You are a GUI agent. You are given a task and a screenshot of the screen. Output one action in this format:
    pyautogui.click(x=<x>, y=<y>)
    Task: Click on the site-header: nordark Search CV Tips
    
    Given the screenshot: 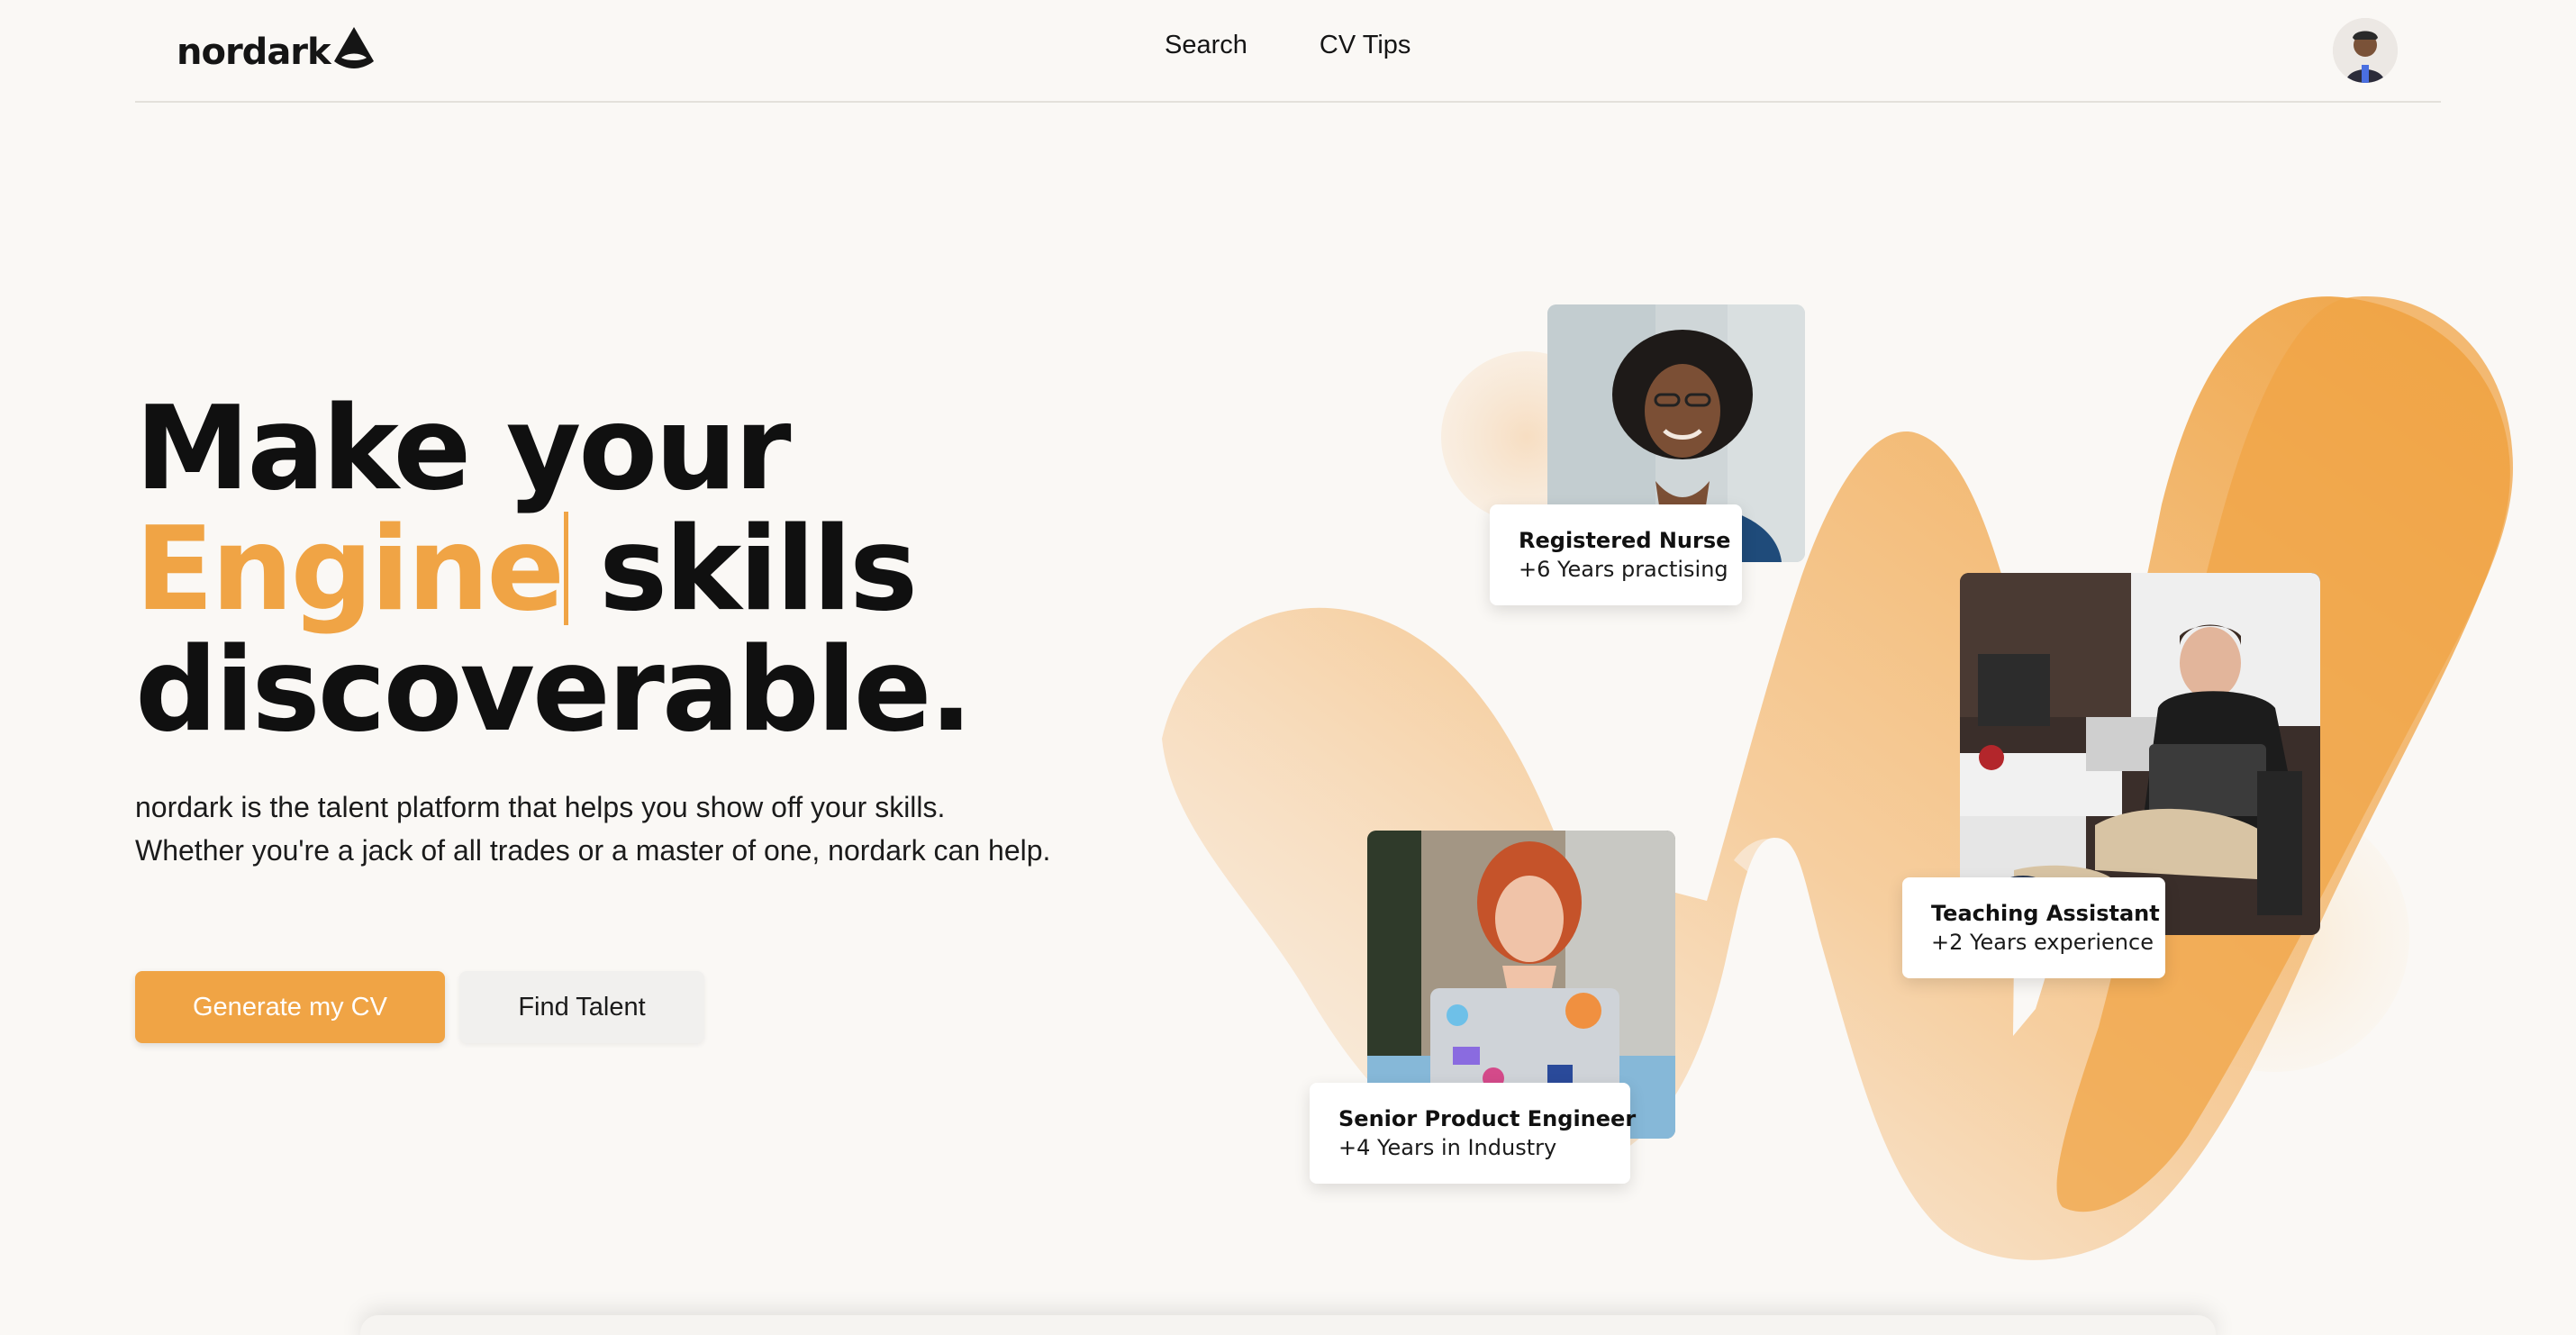 What is the action you would take?
    pyautogui.click(x=1288, y=51)
    